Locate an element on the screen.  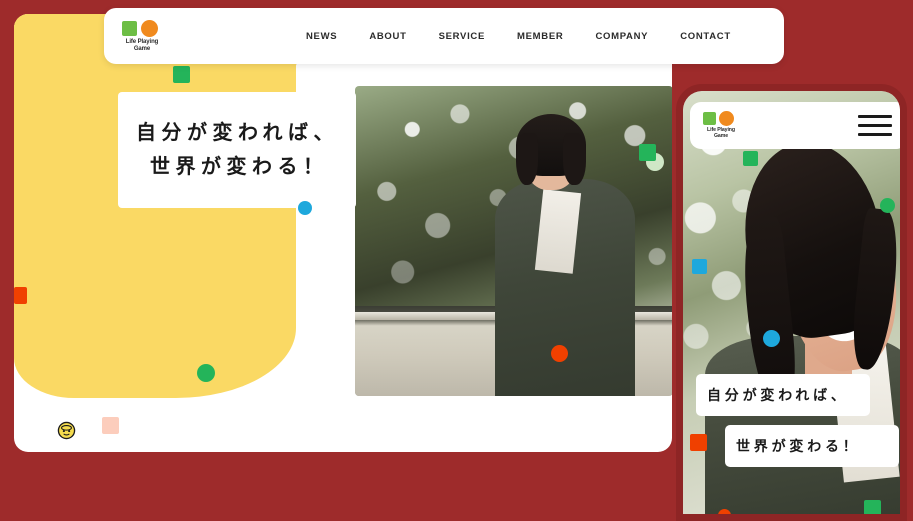
nav-item-company: COMPANY is located at coordinates (621, 36).